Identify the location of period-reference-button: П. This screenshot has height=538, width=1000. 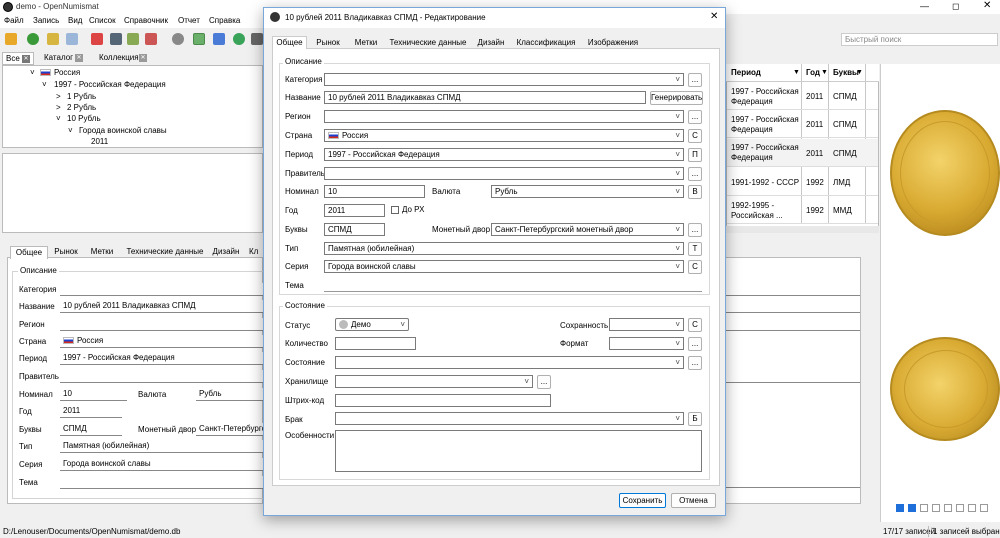
(695, 155).